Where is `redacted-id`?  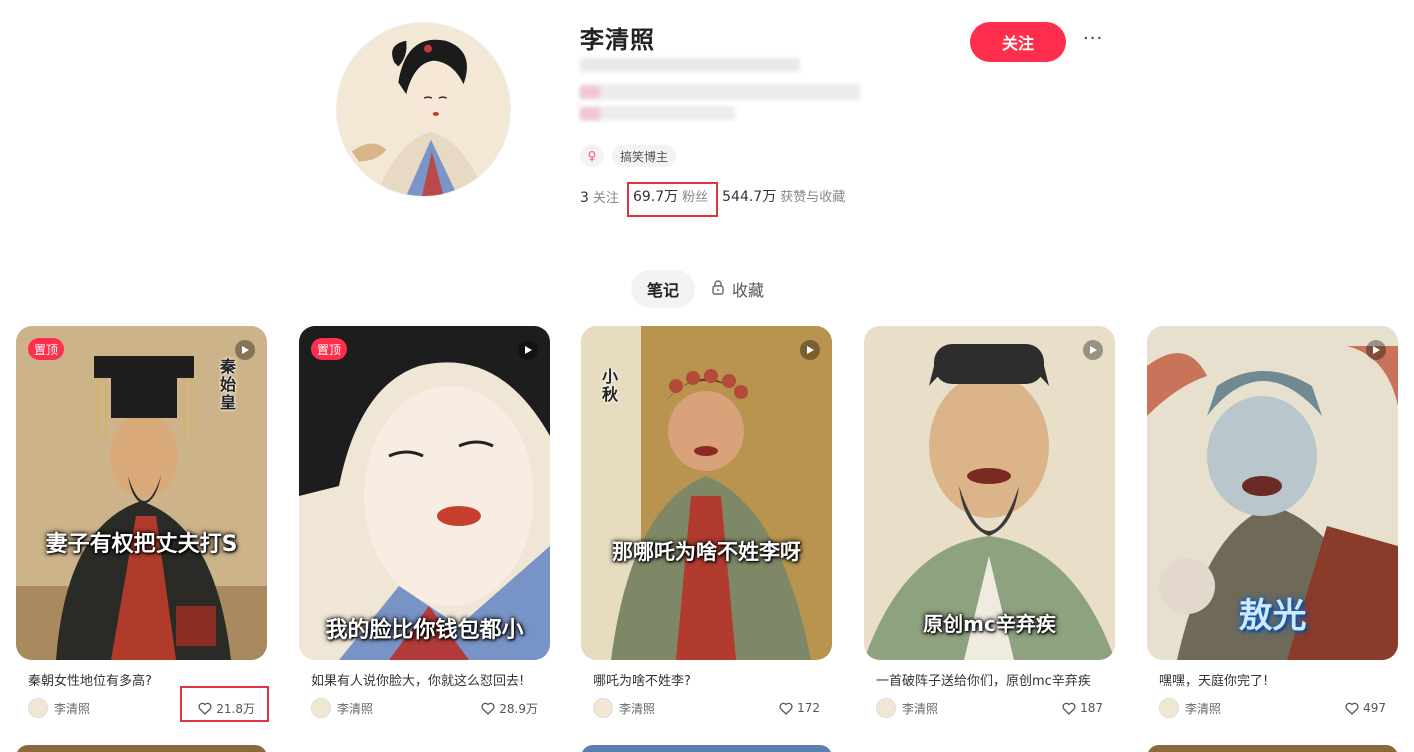
redacted-id is located at coordinates (690, 65).